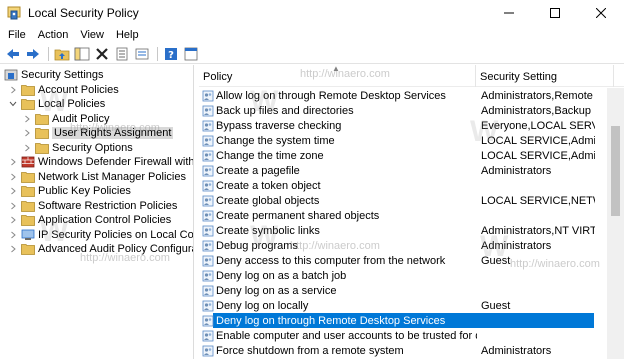  What do you see at coordinates (403, 170) in the screenshot?
I see `policy-row: Create a pagefile Administrators` at bounding box center [403, 170].